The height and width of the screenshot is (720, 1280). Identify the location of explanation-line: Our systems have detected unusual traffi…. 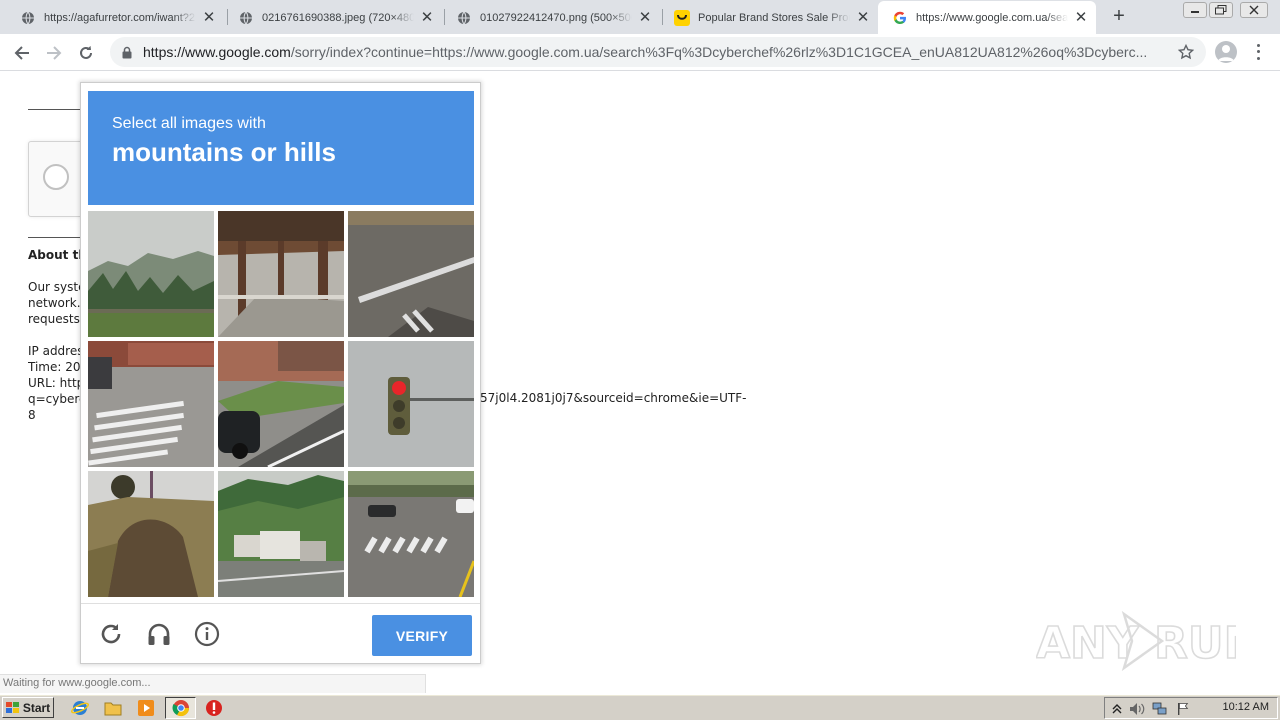
(54, 287).